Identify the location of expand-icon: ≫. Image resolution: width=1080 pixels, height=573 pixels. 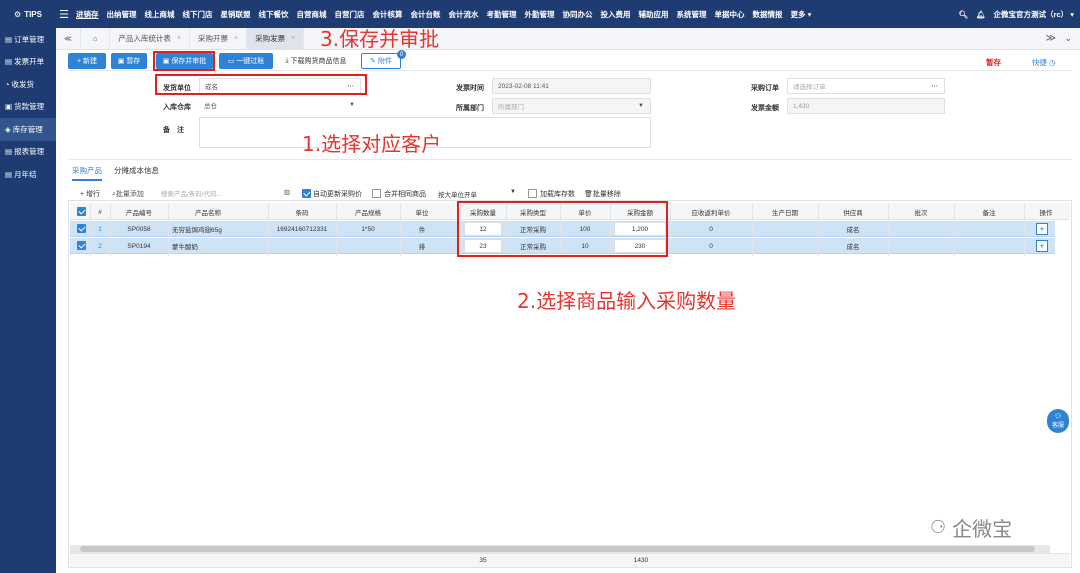
(1051, 38).